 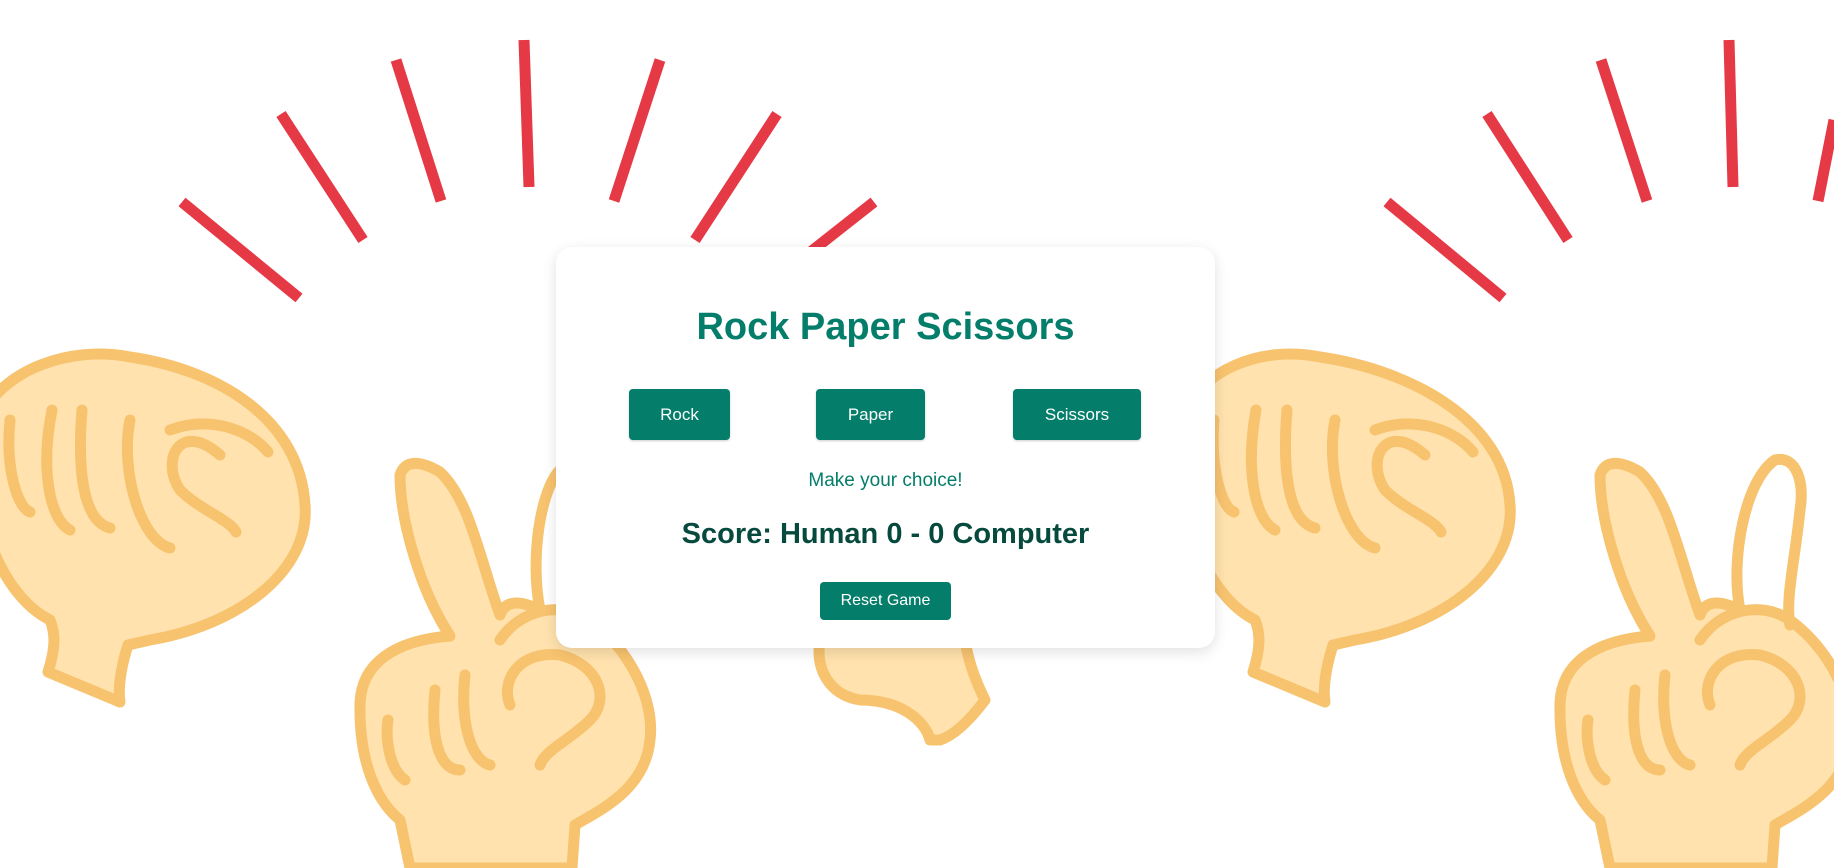 What do you see at coordinates (885, 601) in the screenshot?
I see `reset-game-button: Reset Game` at bounding box center [885, 601].